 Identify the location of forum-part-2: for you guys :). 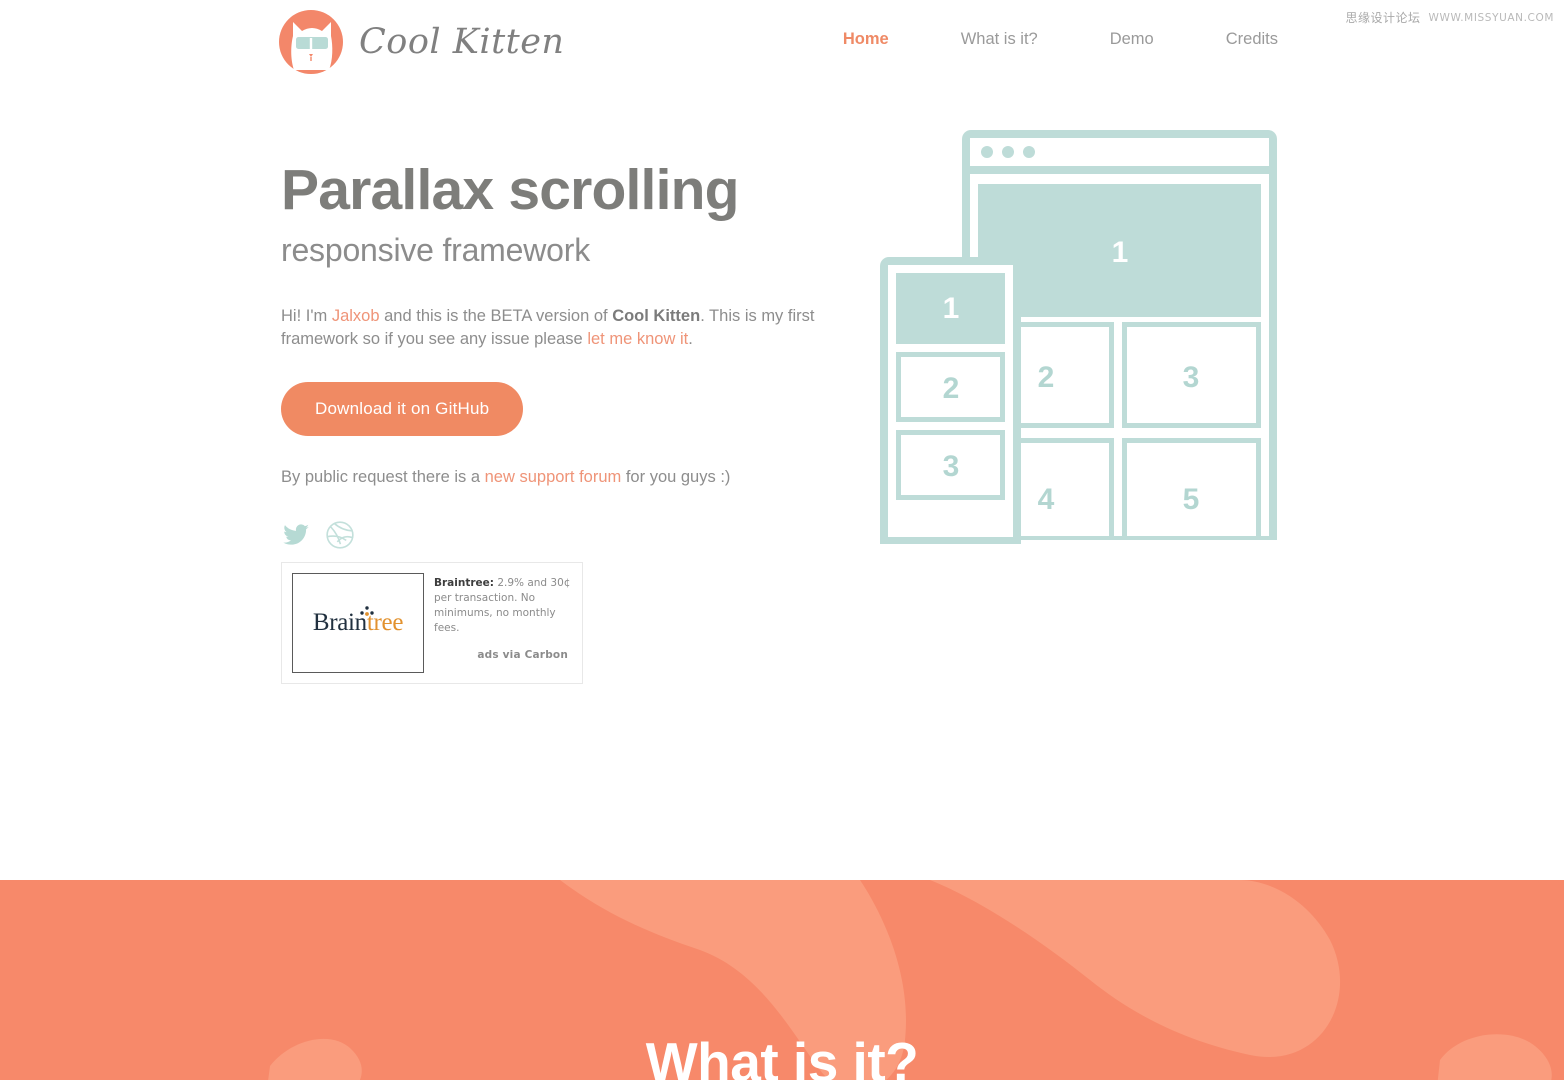
(676, 477).